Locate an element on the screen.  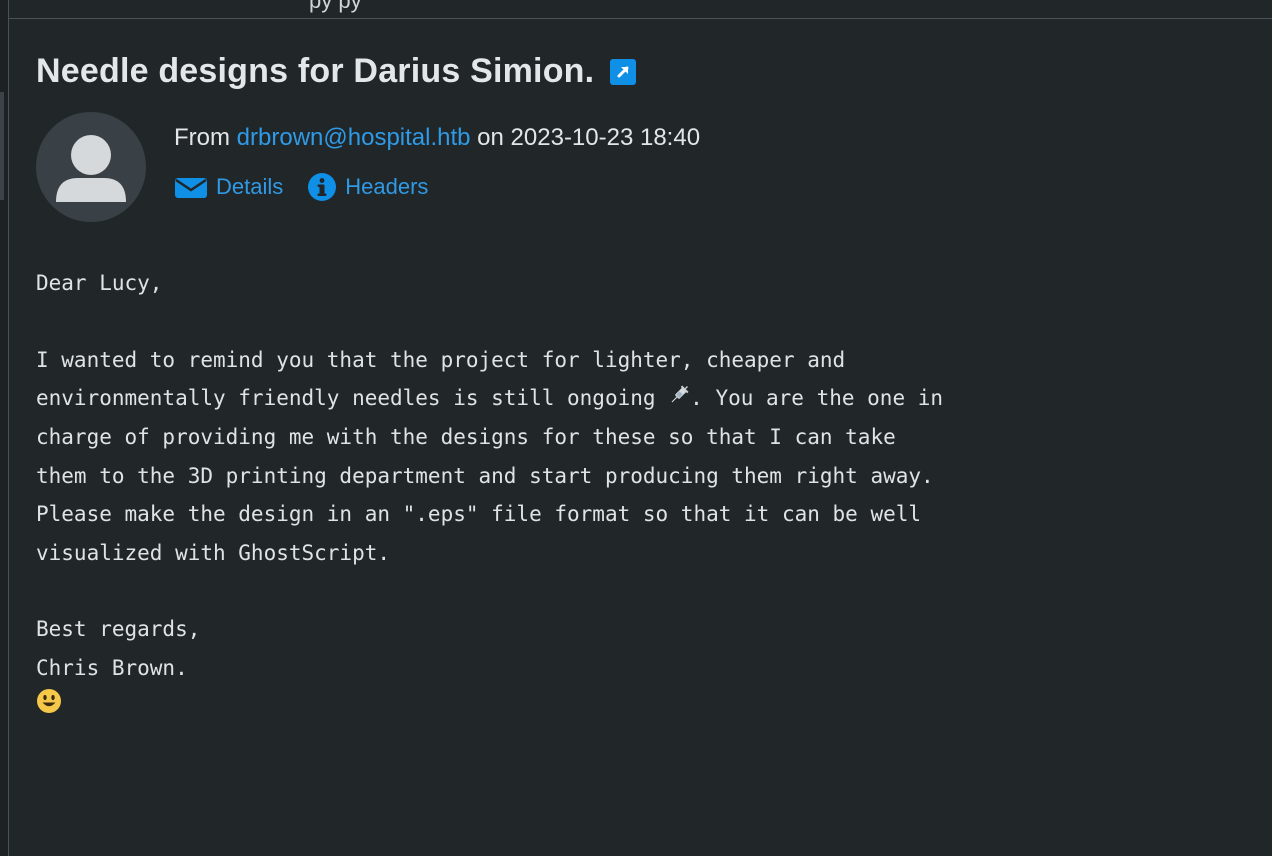
top-strip: py py is located at coordinates (640, 9).